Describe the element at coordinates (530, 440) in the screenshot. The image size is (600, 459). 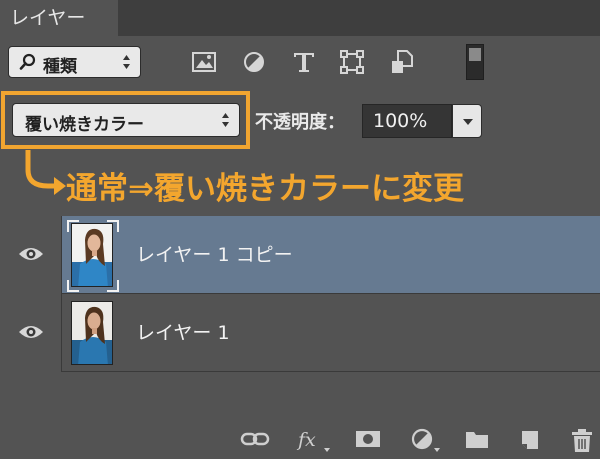
I see `new-layer-icon` at that location.